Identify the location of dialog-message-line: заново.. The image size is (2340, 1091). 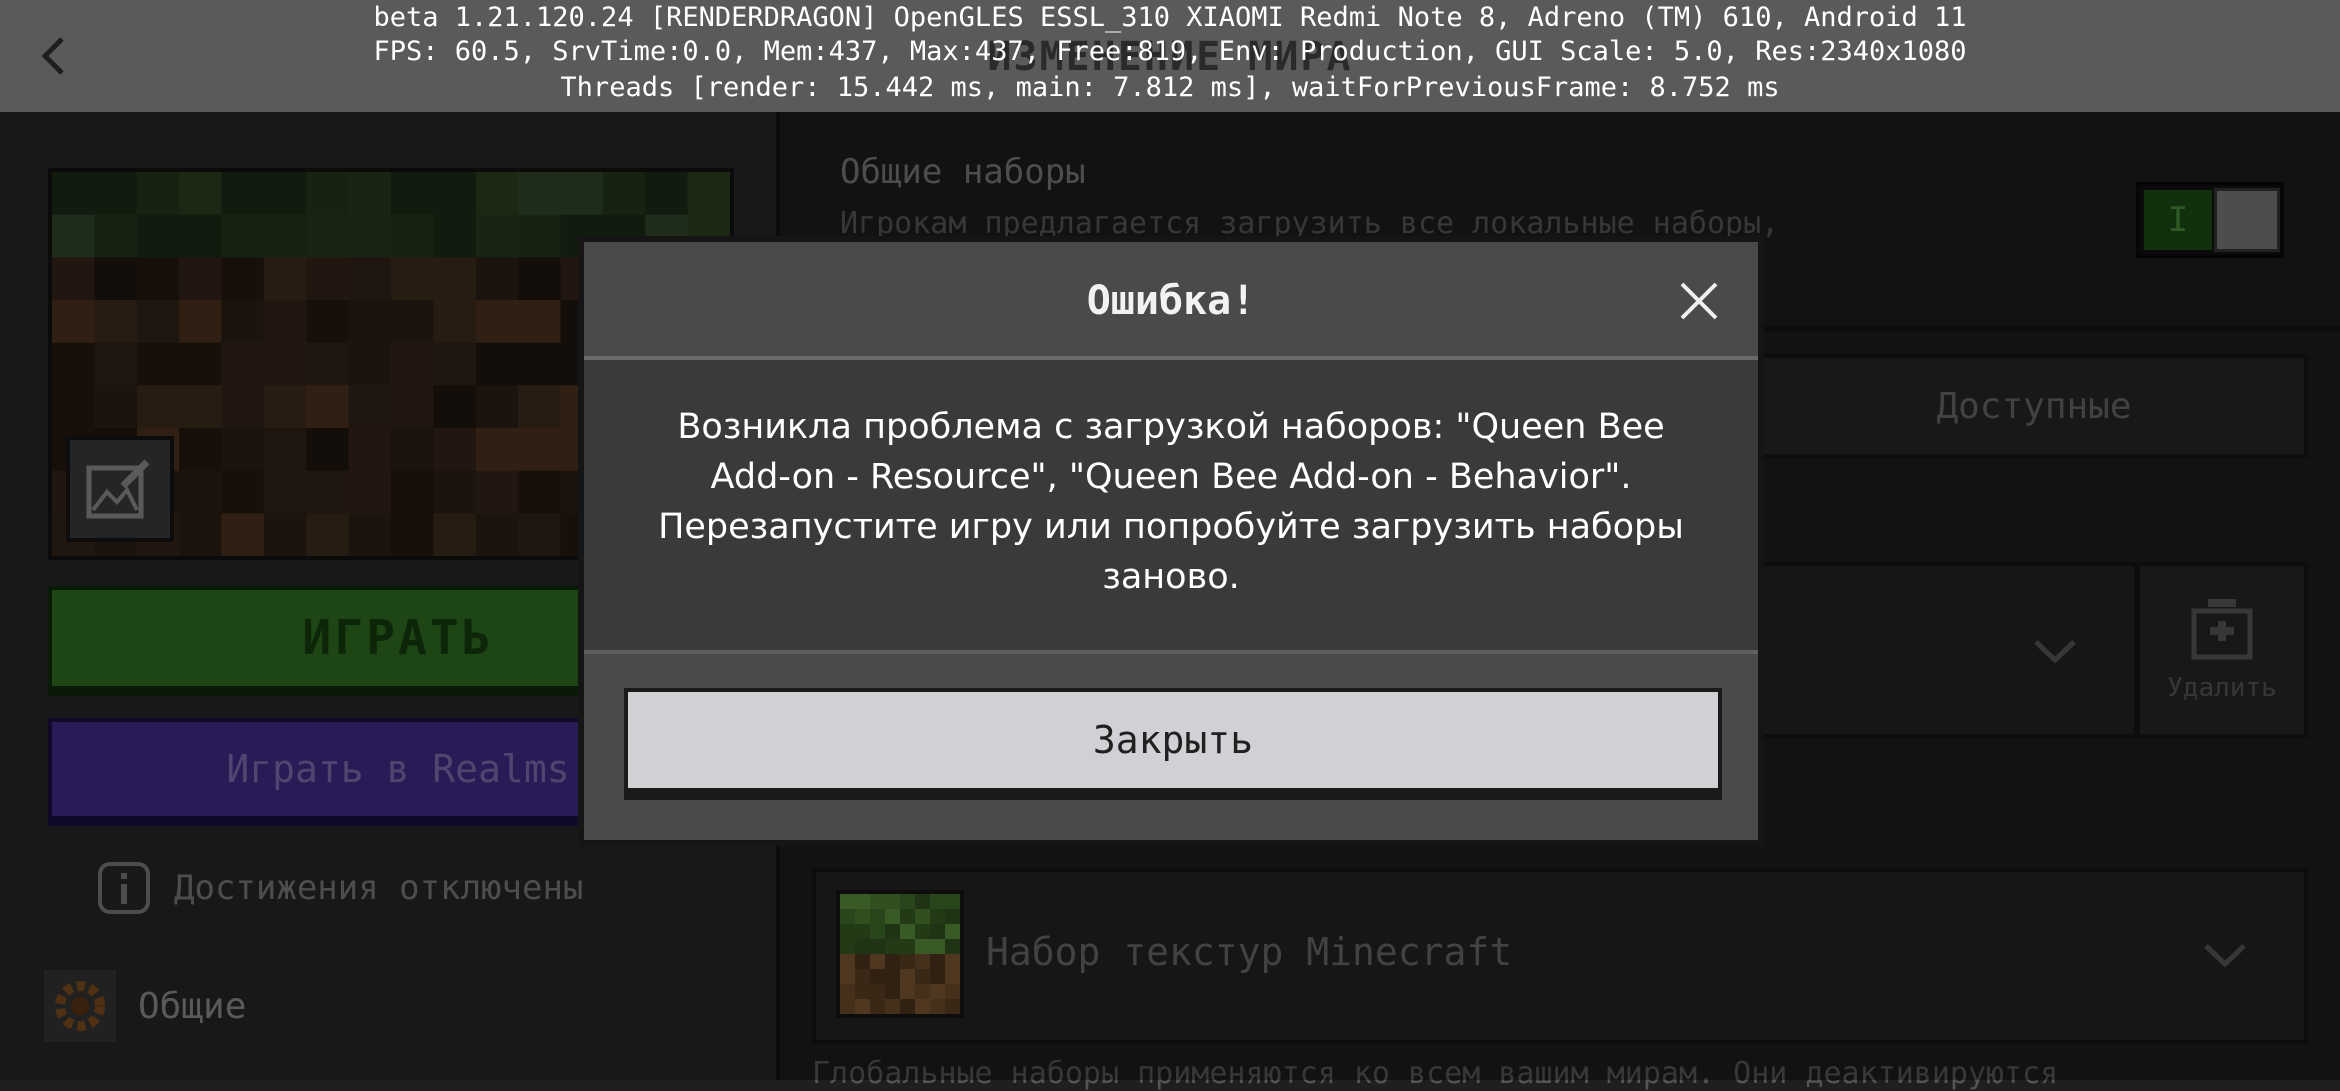
(1171, 577).